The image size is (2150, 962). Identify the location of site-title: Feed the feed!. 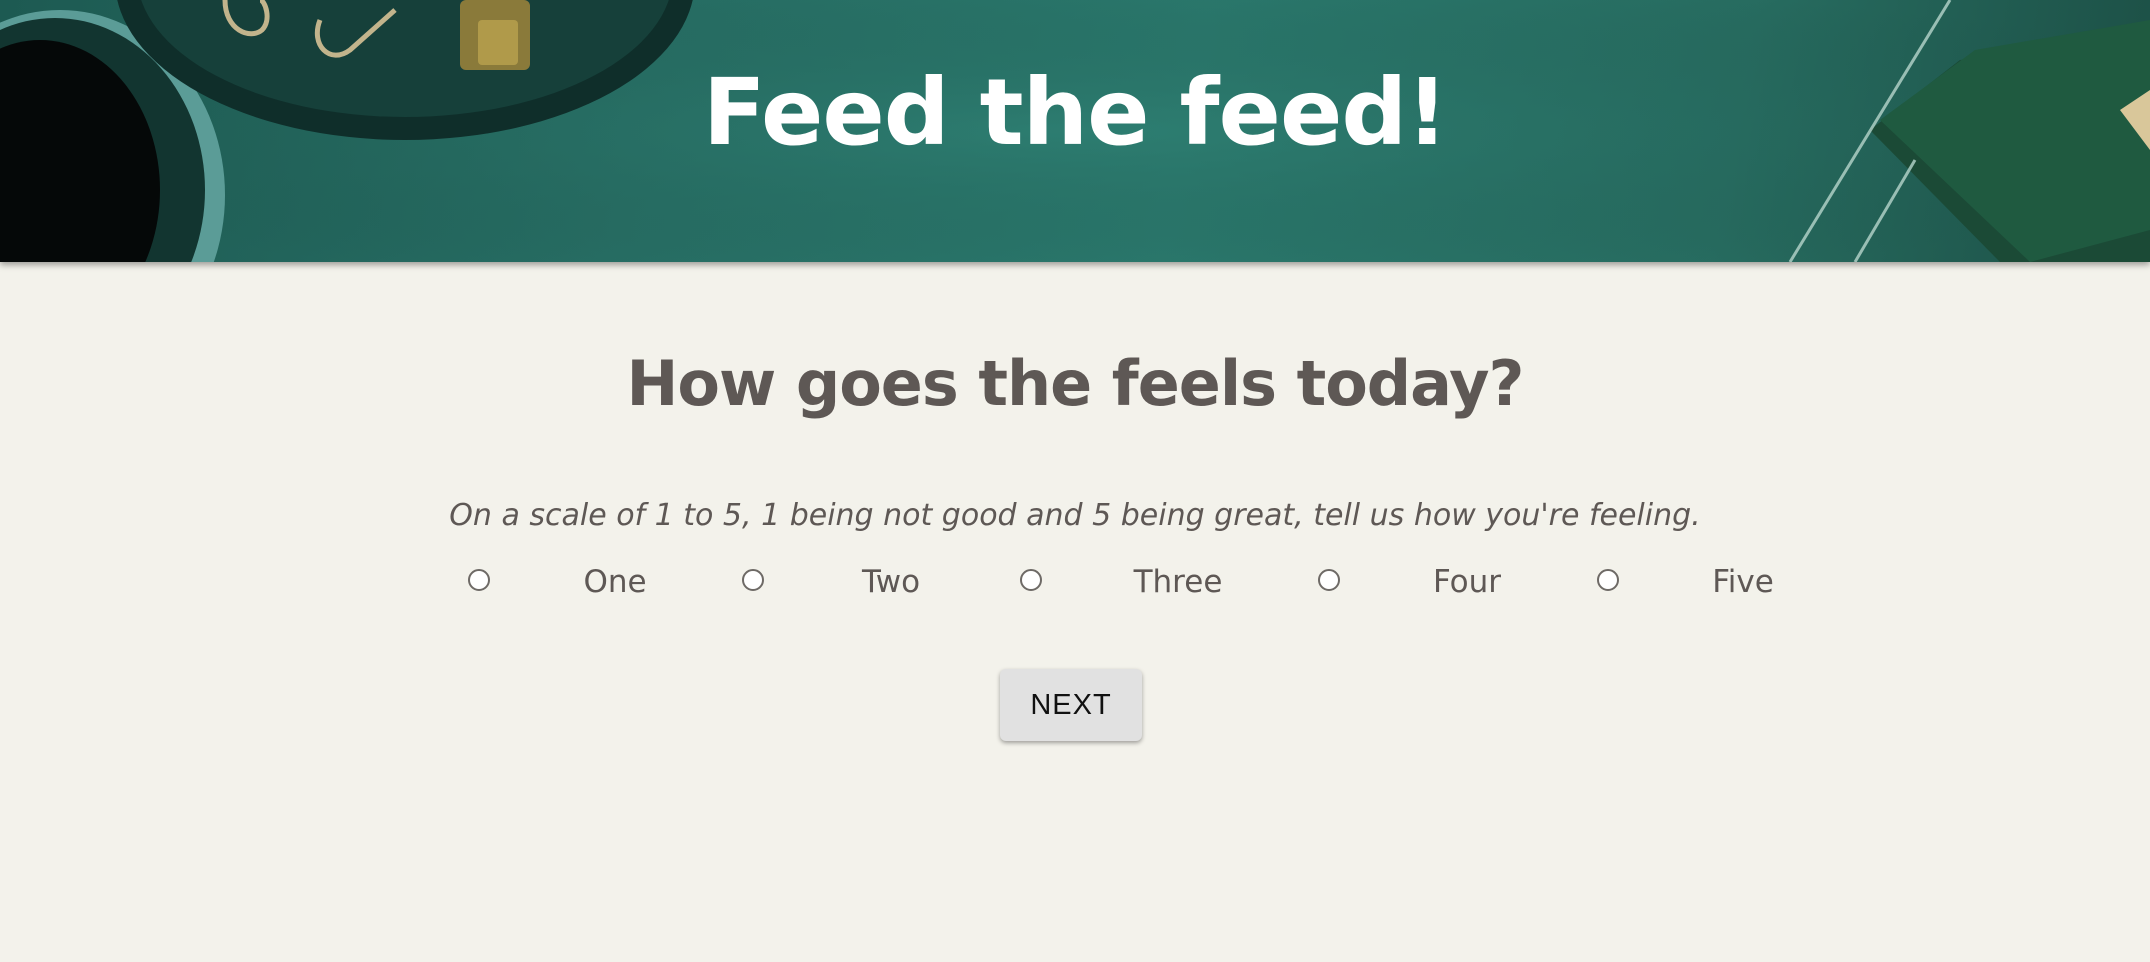
(1075, 112).